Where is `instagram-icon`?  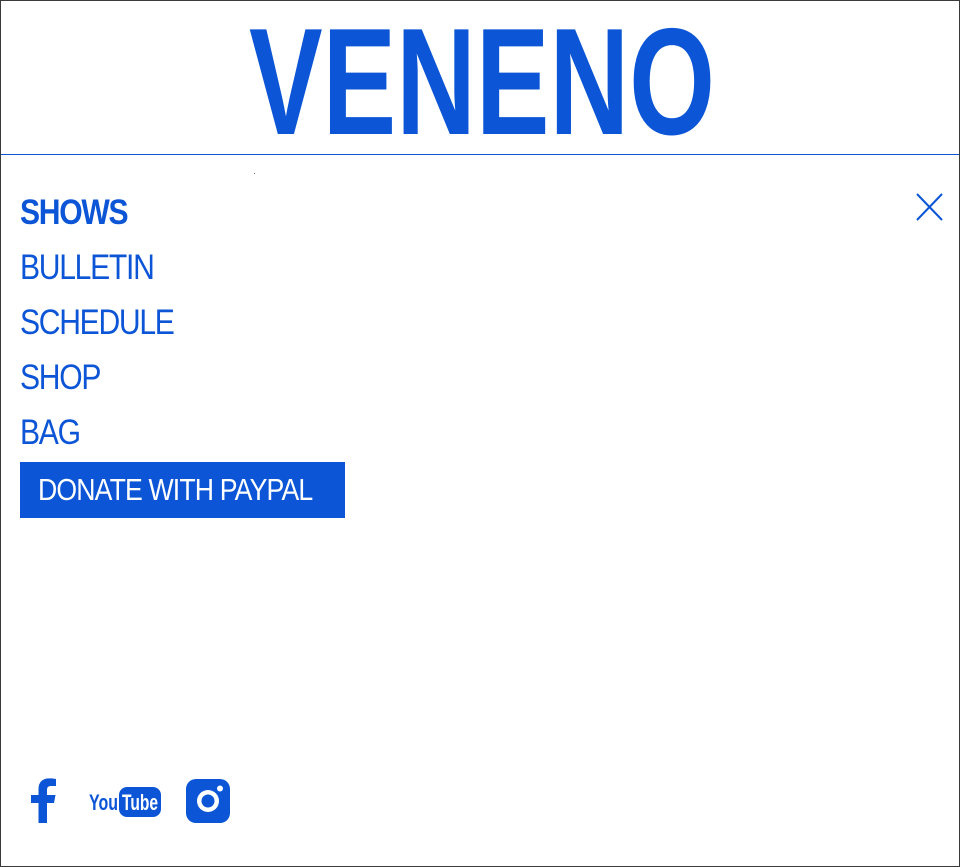
instagram-icon is located at coordinates (208, 801).